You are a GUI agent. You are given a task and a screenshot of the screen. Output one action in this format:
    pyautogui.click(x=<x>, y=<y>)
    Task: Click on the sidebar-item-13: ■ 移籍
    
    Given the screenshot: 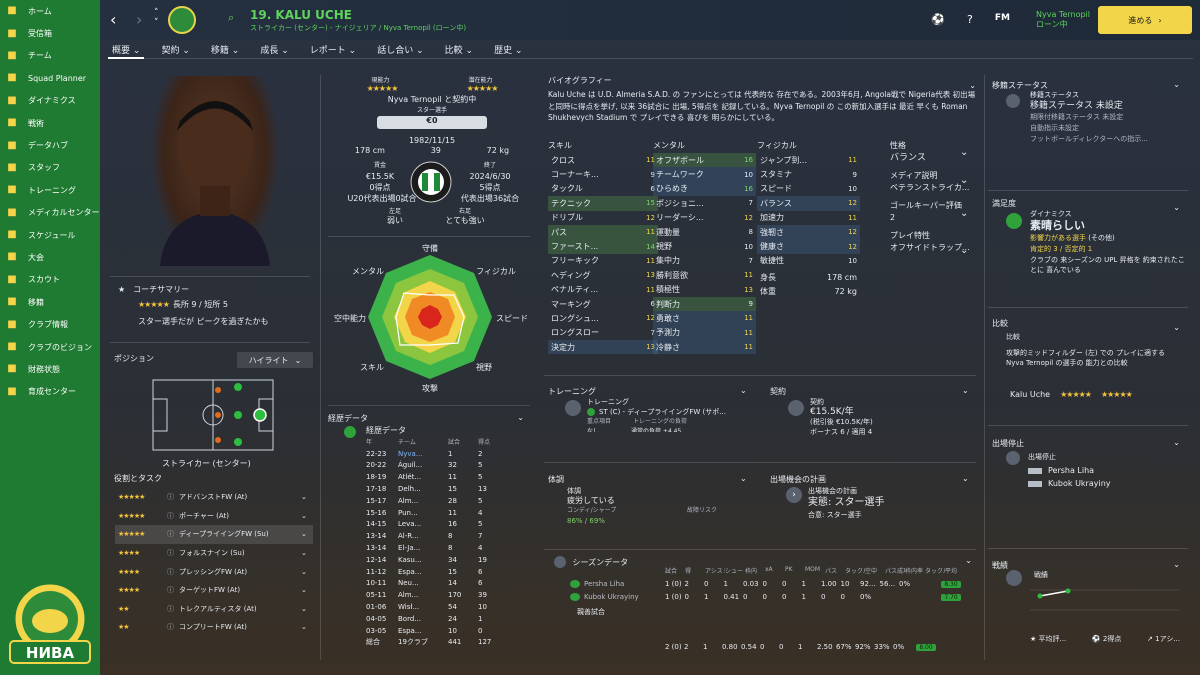 What is the action you would take?
    pyautogui.click(x=50, y=302)
    